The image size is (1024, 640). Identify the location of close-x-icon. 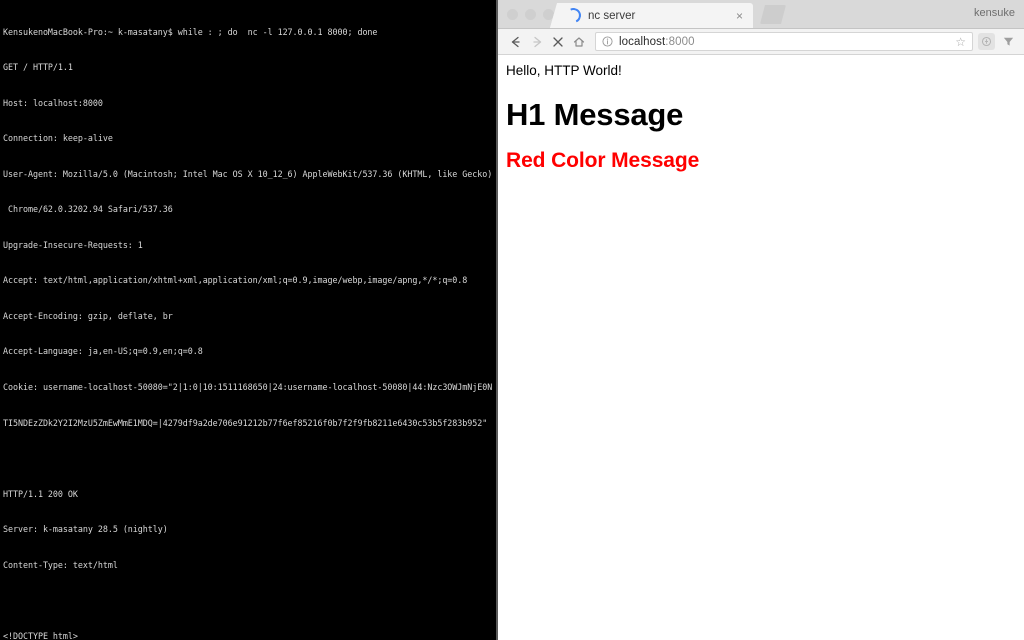
(557, 41).